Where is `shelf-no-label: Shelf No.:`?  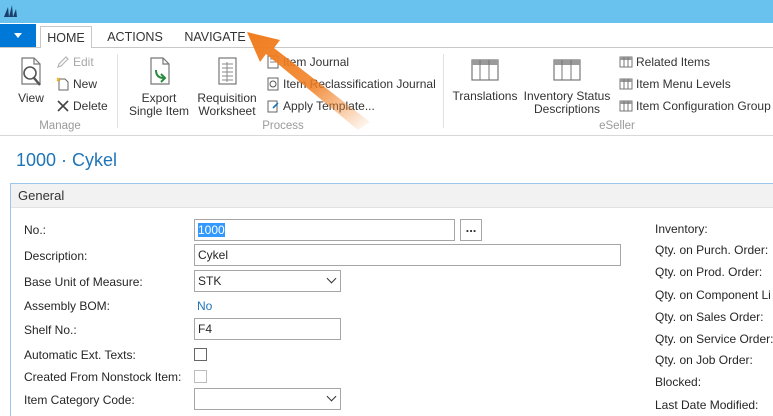 shelf-no-label: Shelf No.: is located at coordinates (50, 330).